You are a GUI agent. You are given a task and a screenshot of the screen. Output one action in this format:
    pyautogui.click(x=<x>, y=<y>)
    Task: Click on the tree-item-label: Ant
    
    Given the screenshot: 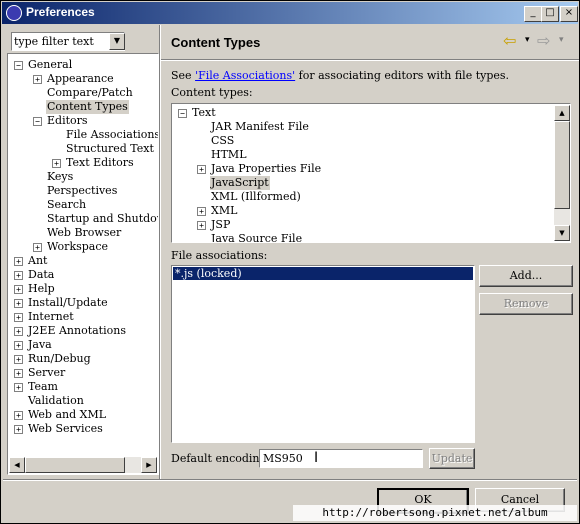 What is the action you would take?
    pyautogui.click(x=38, y=260)
    